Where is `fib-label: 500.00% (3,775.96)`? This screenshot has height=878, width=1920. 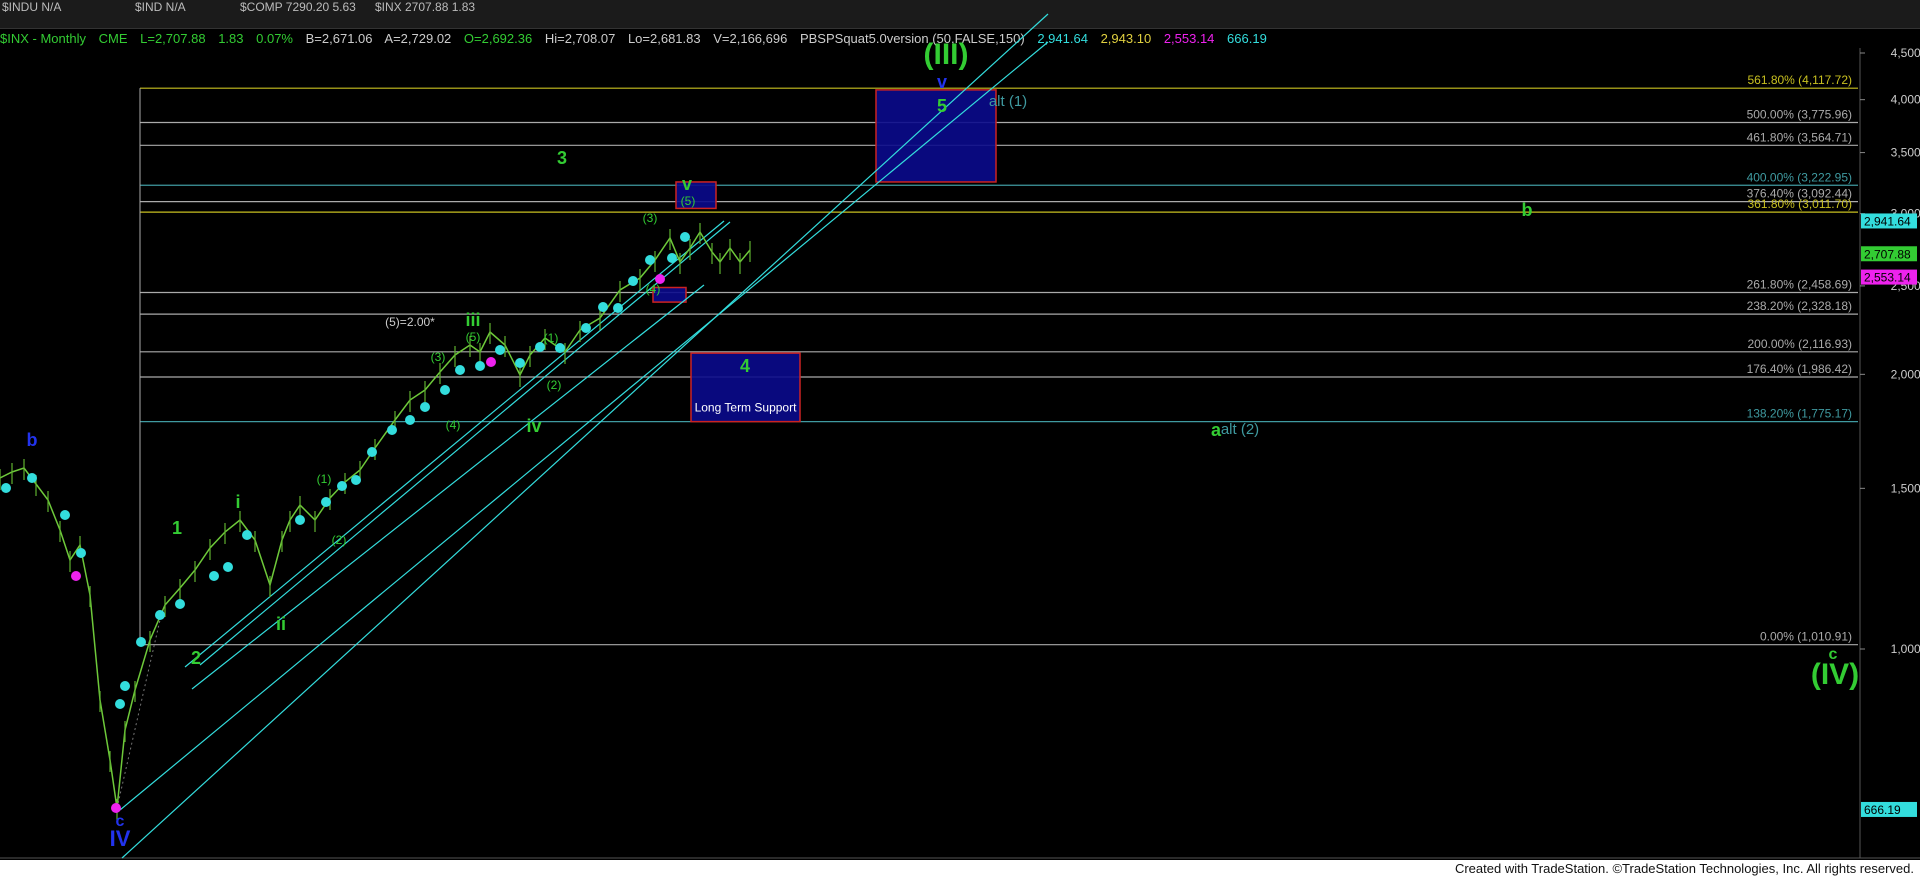
fib-label: 500.00% (3,775.96) is located at coordinates (1799, 115).